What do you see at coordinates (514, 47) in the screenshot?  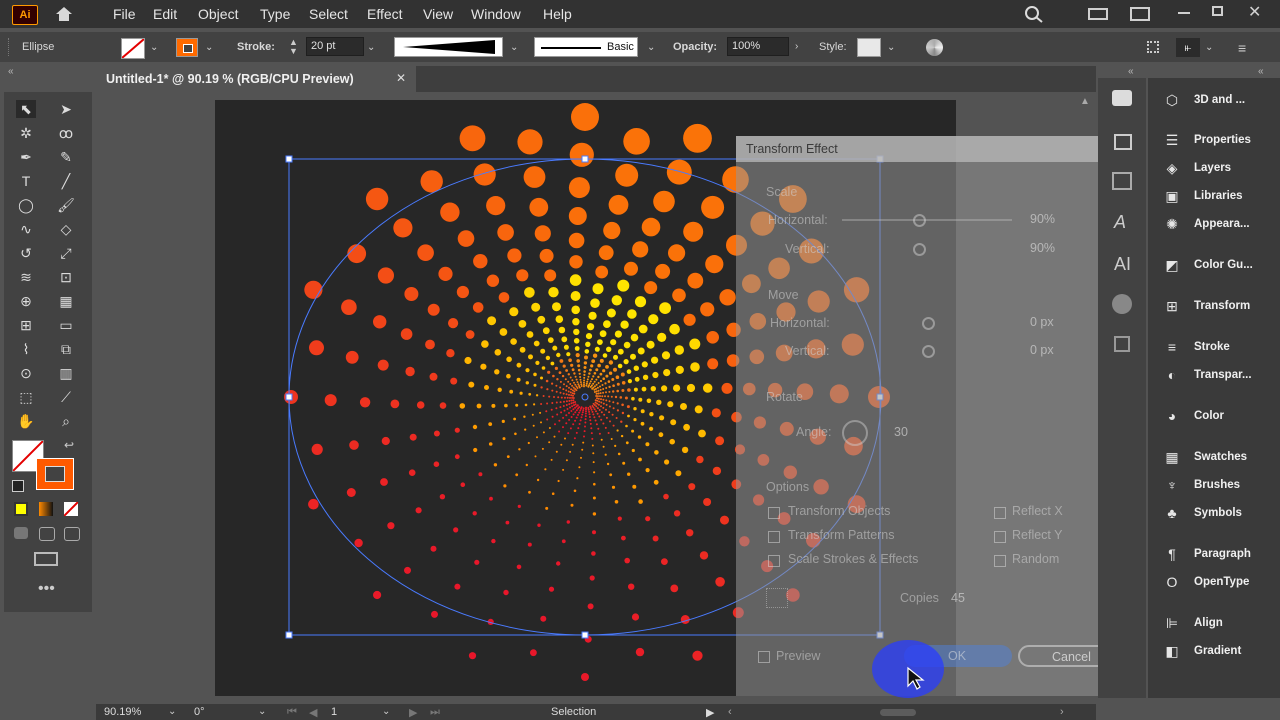 I see `profile-dropdown-icon: ⌄` at bounding box center [514, 47].